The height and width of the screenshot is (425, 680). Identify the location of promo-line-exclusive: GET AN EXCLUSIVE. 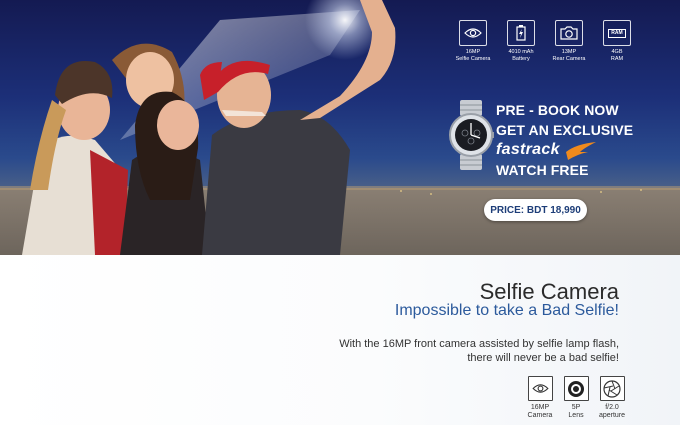
(565, 130).